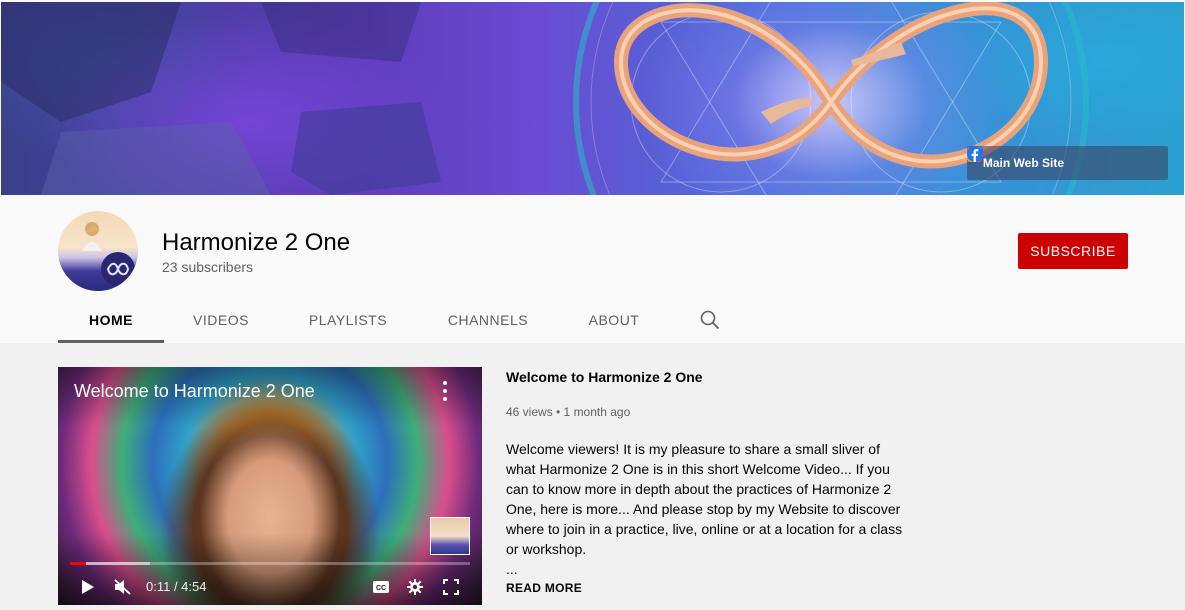 The width and height of the screenshot is (1185, 610). What do you see at coordinates (194, 391) in the screenshot?
I see `player-title: Welcome to Harmonize 2 One` at bounding box center [194, 391].